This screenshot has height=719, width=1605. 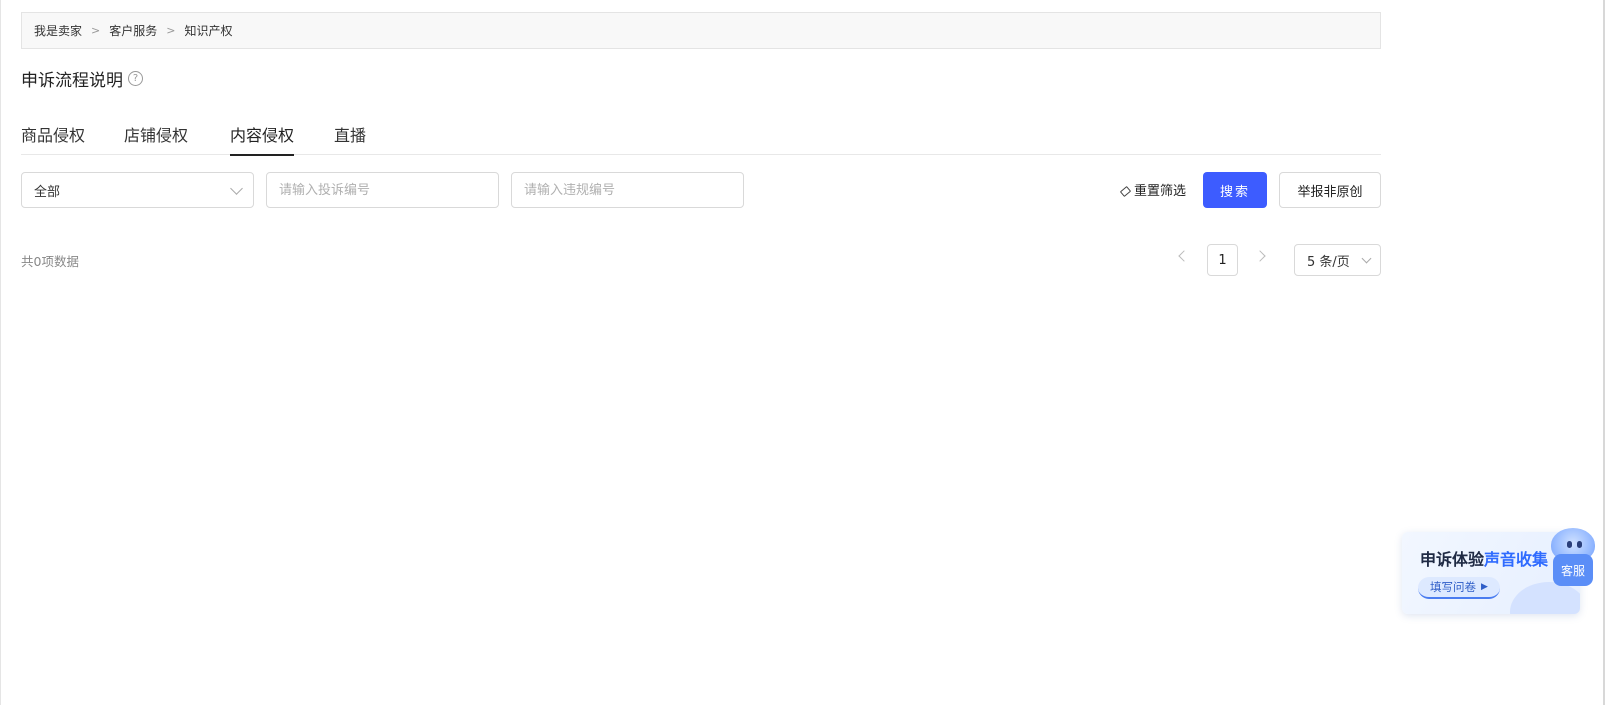 What do you see at coordinates (1330, 190) in the screenshot?
I see `report-non-original-button: 举报非原创` at bounding box center [1330, 190].